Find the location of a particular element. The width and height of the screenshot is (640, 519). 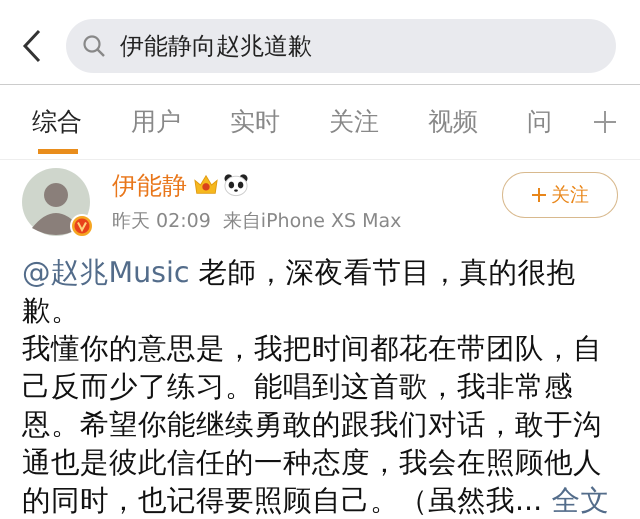

tab: 问 is located at coordinates (555, 122).